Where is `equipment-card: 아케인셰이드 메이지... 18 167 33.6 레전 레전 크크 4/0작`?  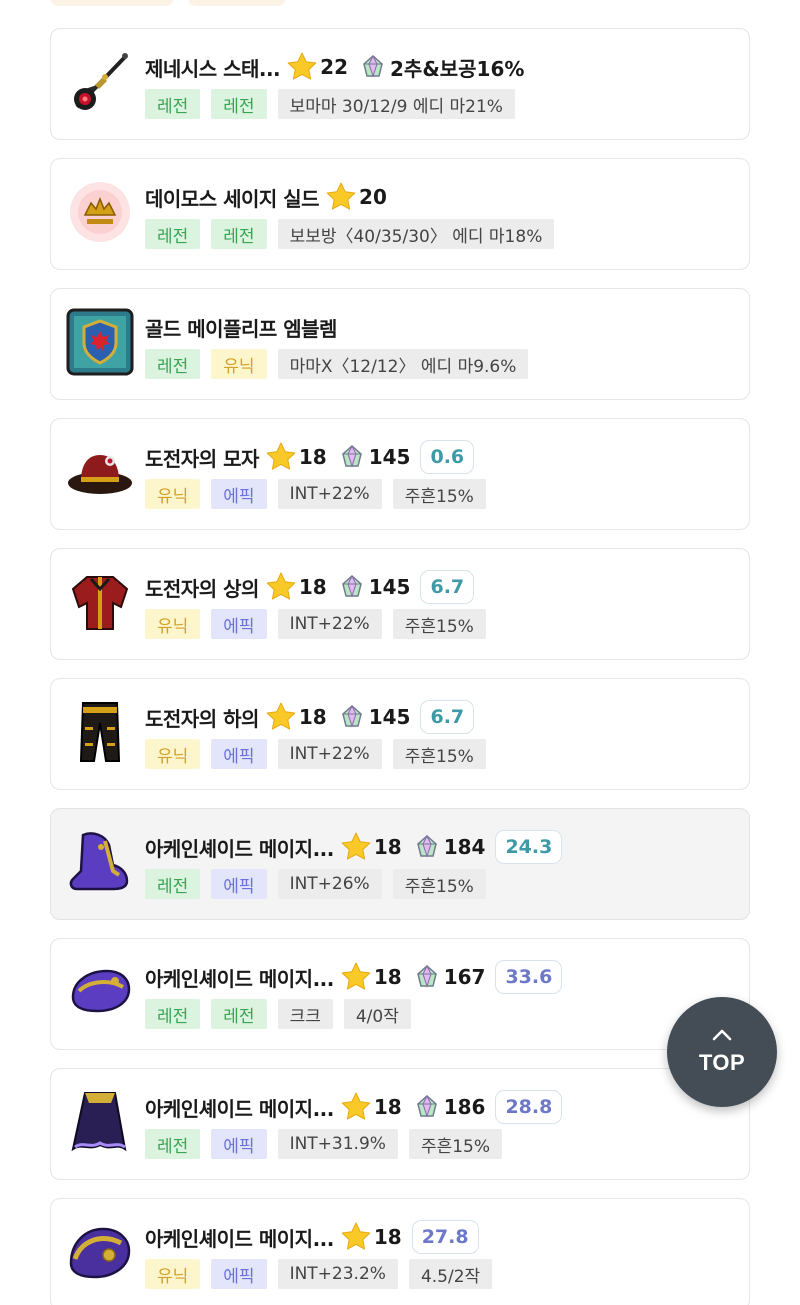 equipment-card: 아케인셰이드 메이지... 18 167 33.6 레전 레전 크크 4/0작 is located at coordinates (400, 994).